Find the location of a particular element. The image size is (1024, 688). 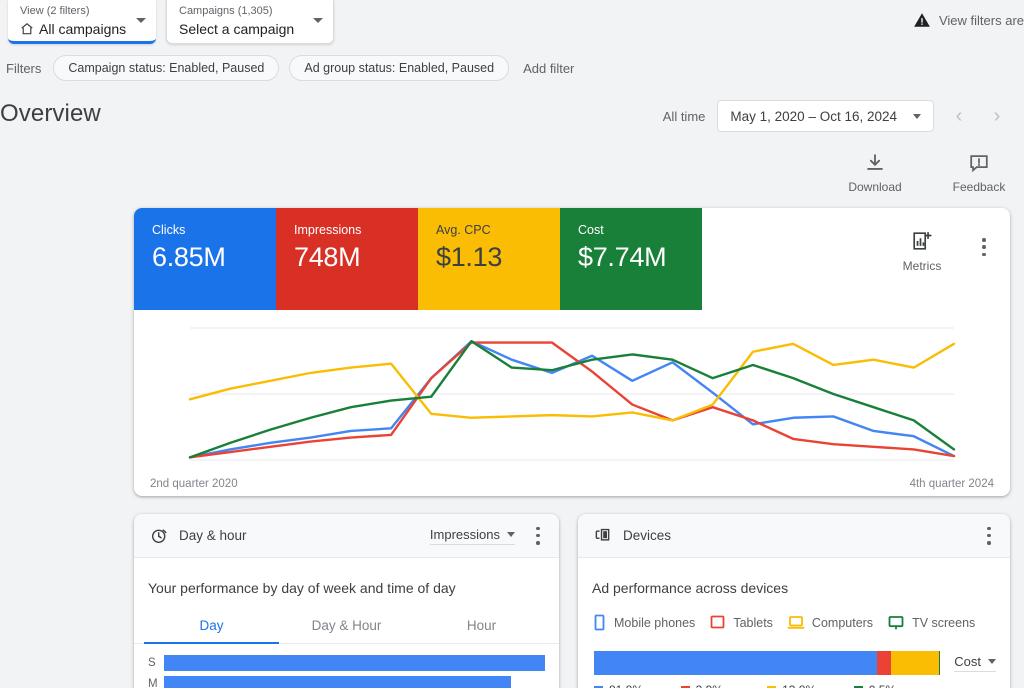

metric-tile-impressions: Impressions 748M is located at coordinates (347, 259).